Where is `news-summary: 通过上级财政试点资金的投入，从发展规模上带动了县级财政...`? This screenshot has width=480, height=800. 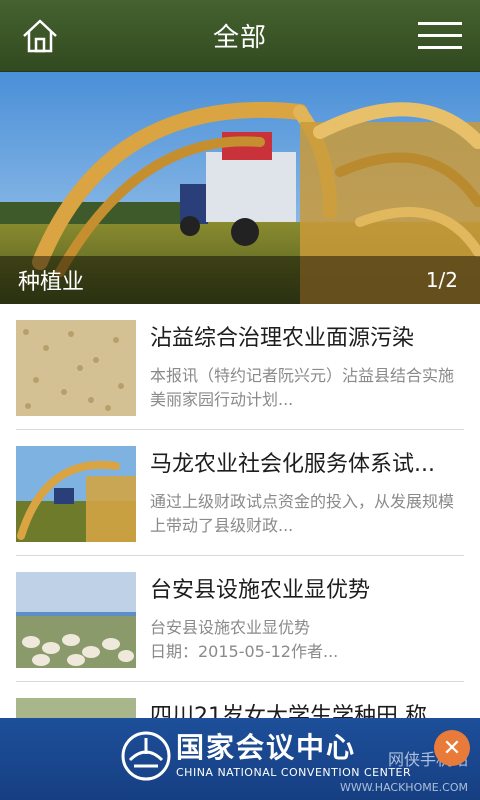
news-summary: 通过上级财政试点资金的投入，从发展规模上带动了县级财政... is located at coordinates (302, 513).